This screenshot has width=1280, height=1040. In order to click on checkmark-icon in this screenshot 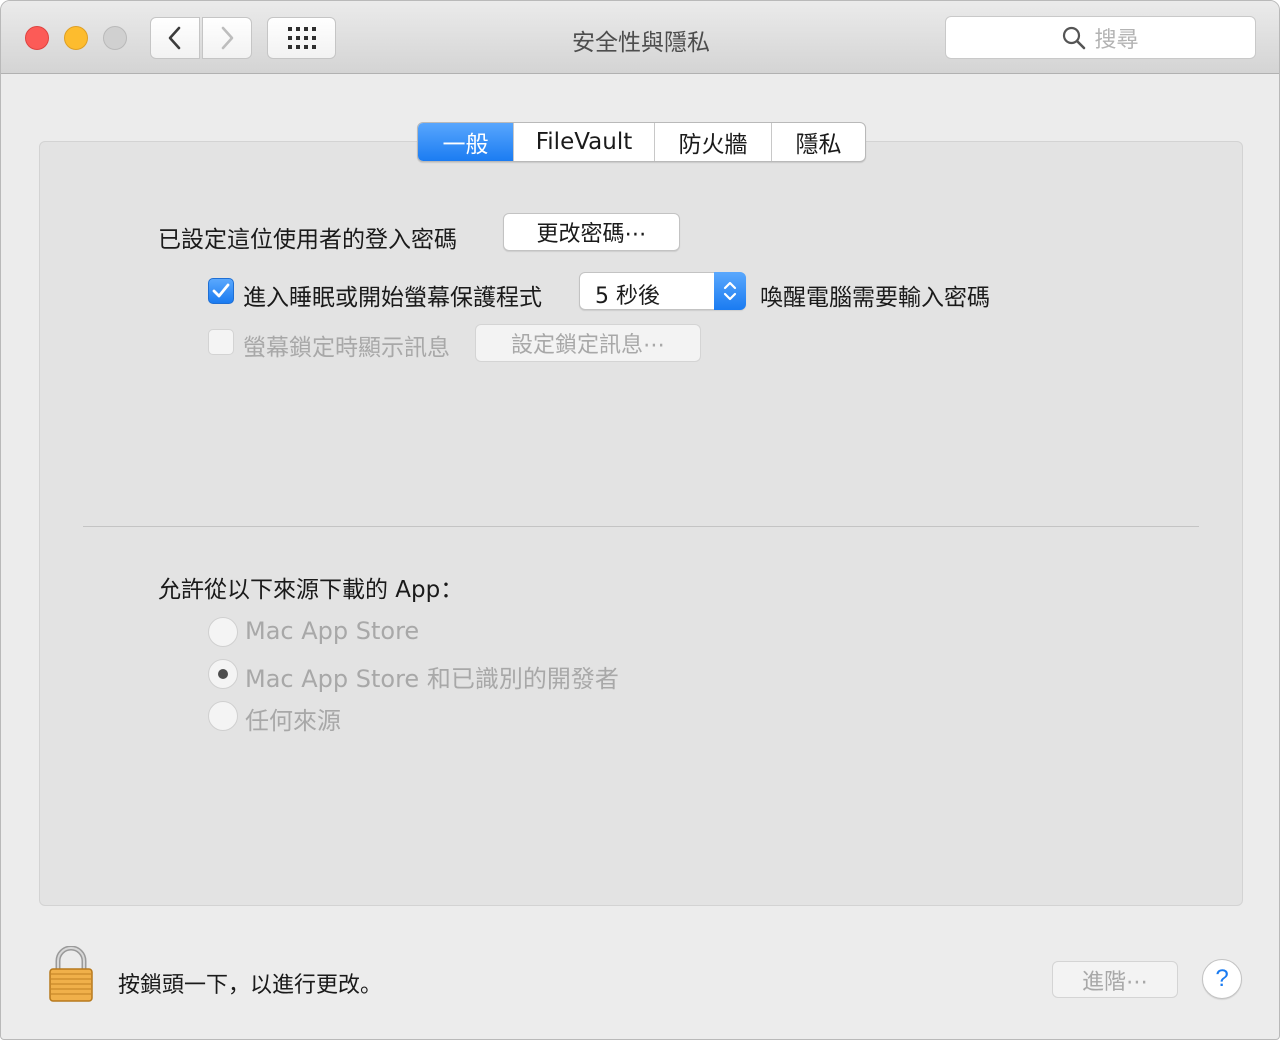, I will do `click(221, 290)`.